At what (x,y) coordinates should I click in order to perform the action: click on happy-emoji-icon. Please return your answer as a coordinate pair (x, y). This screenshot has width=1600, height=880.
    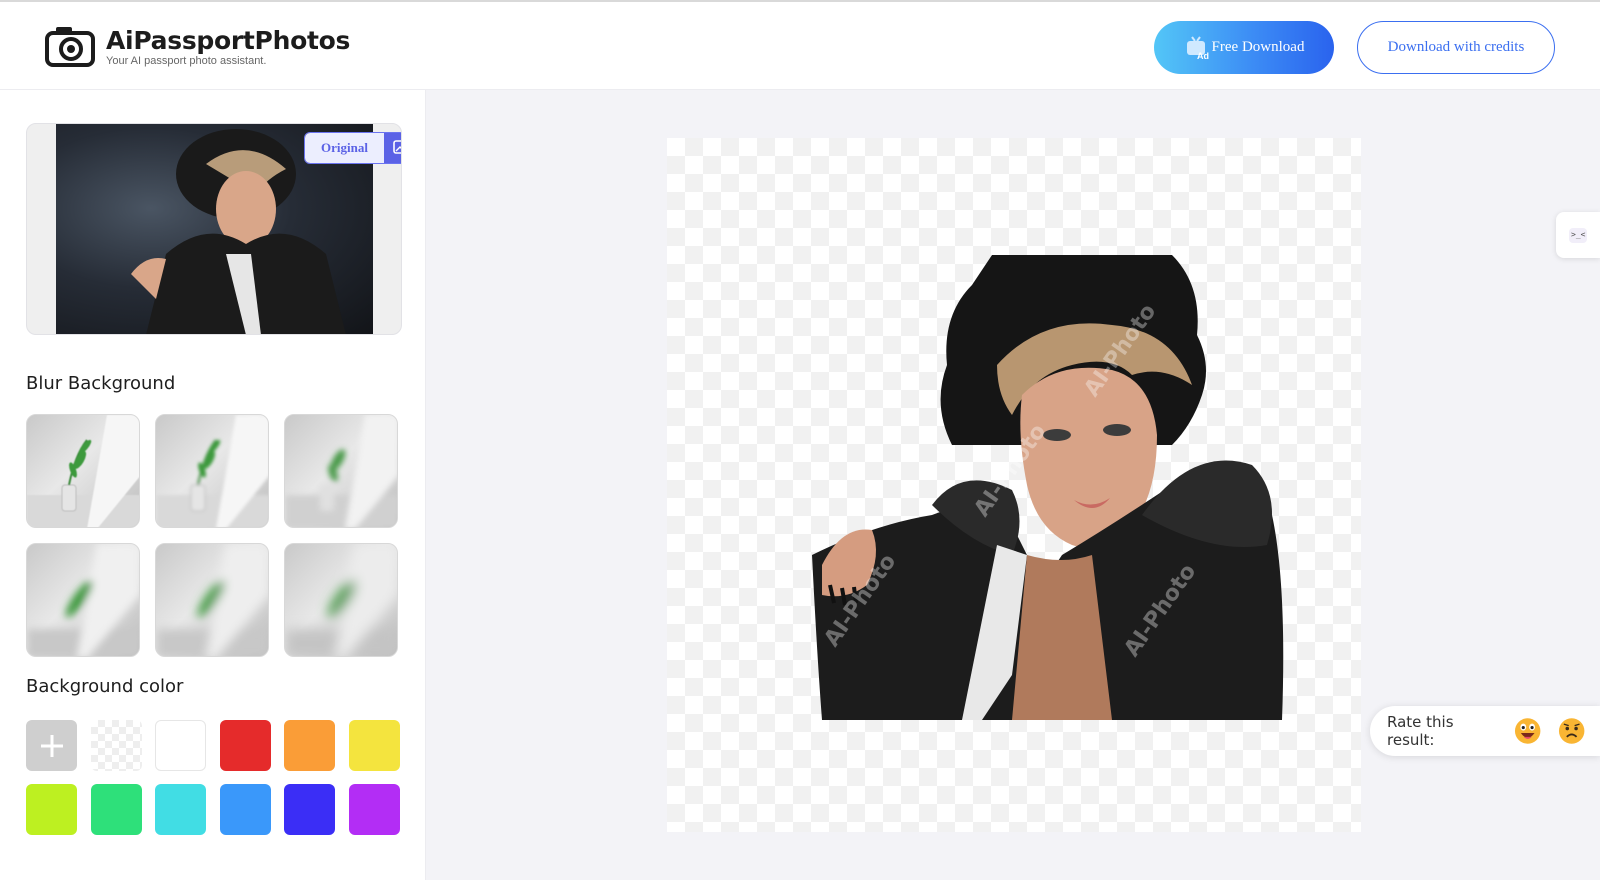
    Looking at the image, I should click on (1527, 731).